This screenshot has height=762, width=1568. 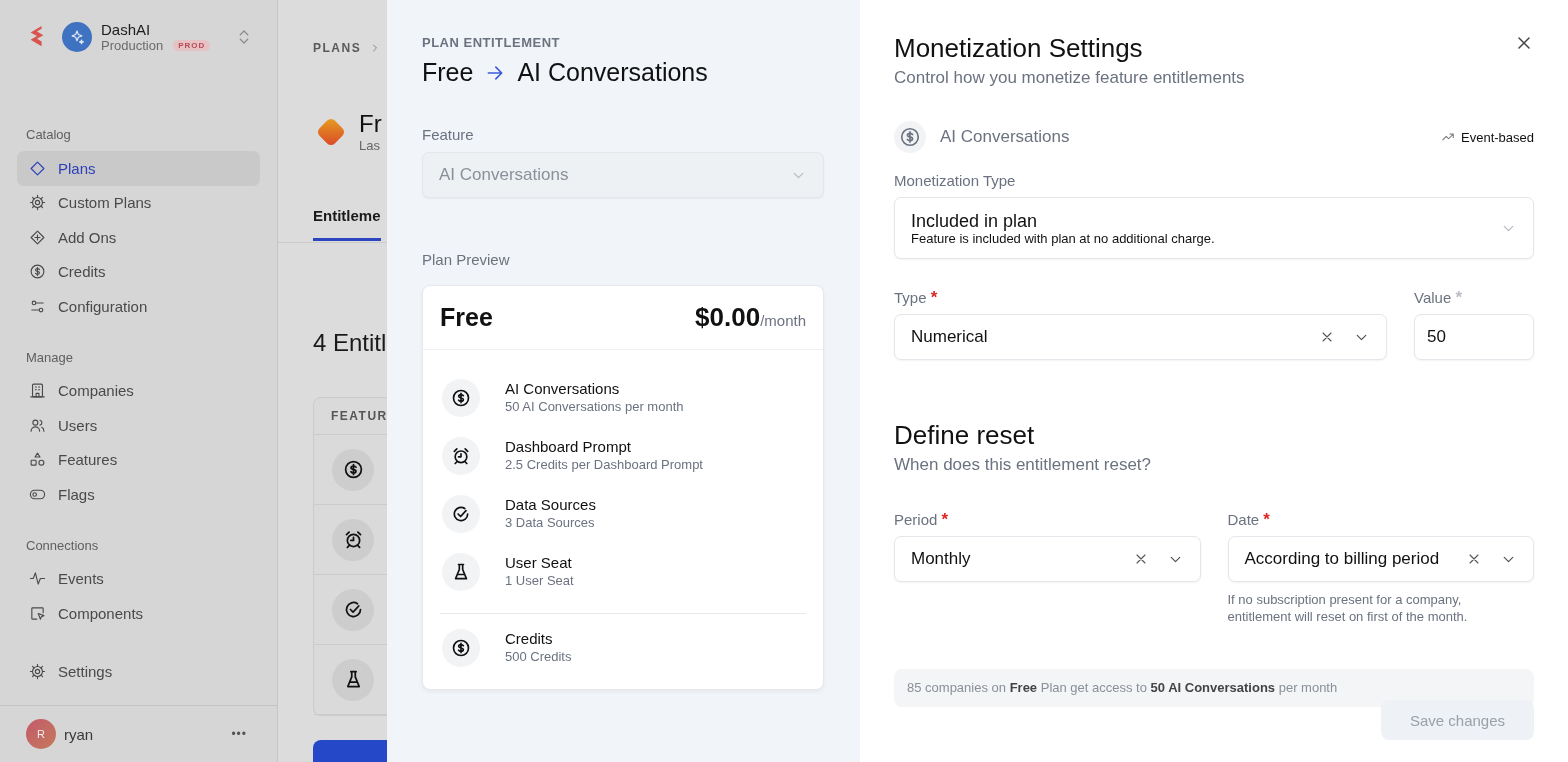 What do you see at coordinates (138, 494) in the screenshot?
I see `sidebar-item: Flags` at bounding box center [138, 494].